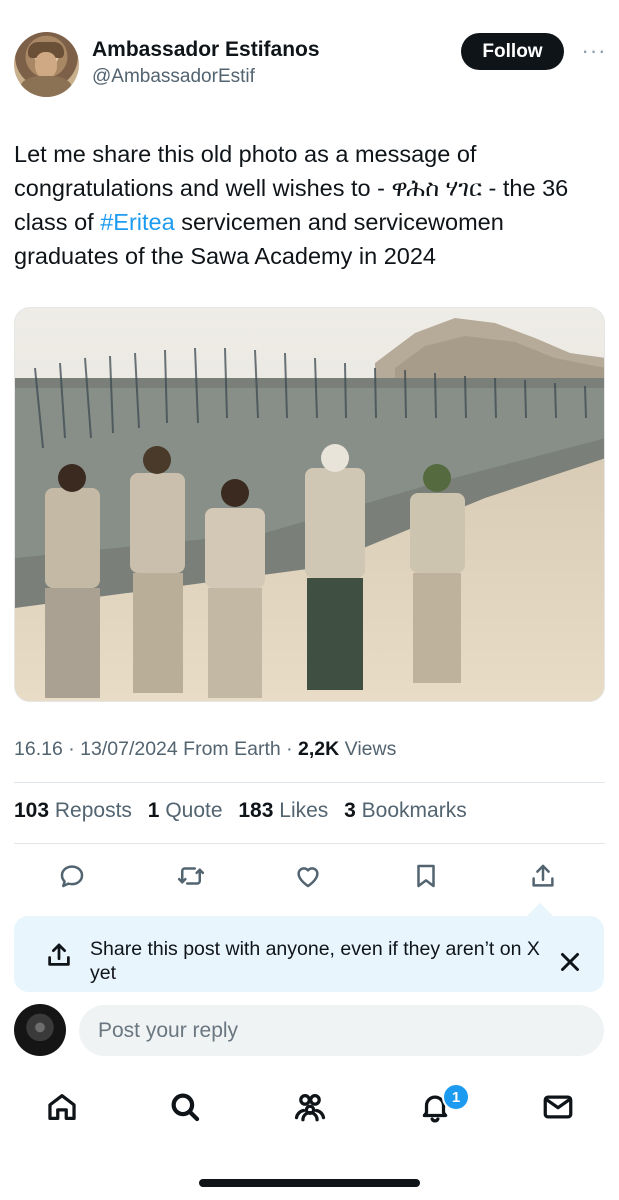 The height and width of the screenshot is (1200, 619). I want to click on like-button, so click(308, 876).